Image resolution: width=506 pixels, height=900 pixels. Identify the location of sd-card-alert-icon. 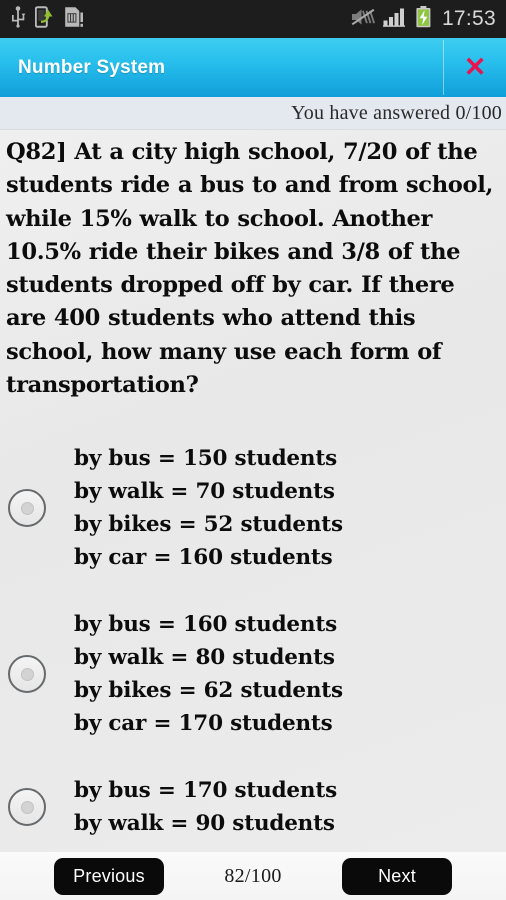
(74, 19).